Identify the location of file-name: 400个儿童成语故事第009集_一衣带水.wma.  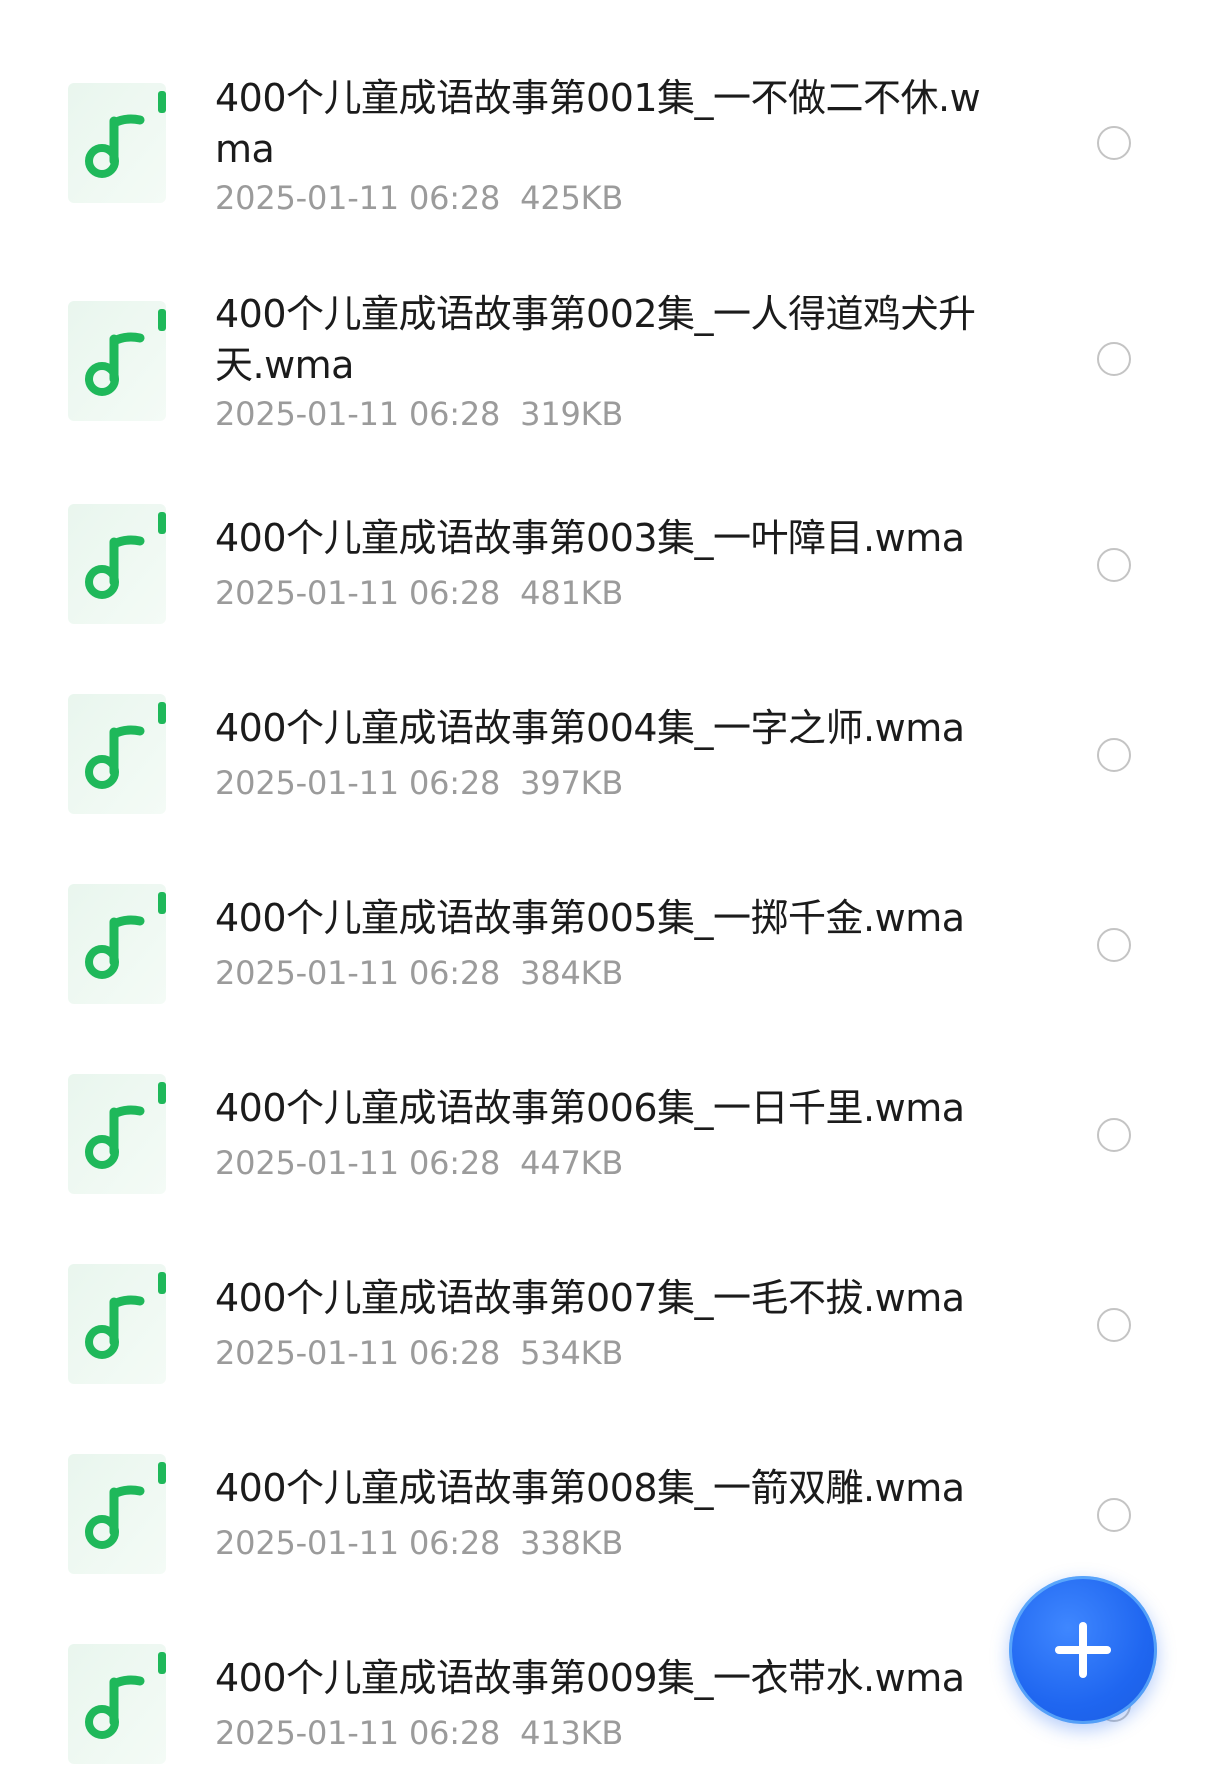
(590, 1678).